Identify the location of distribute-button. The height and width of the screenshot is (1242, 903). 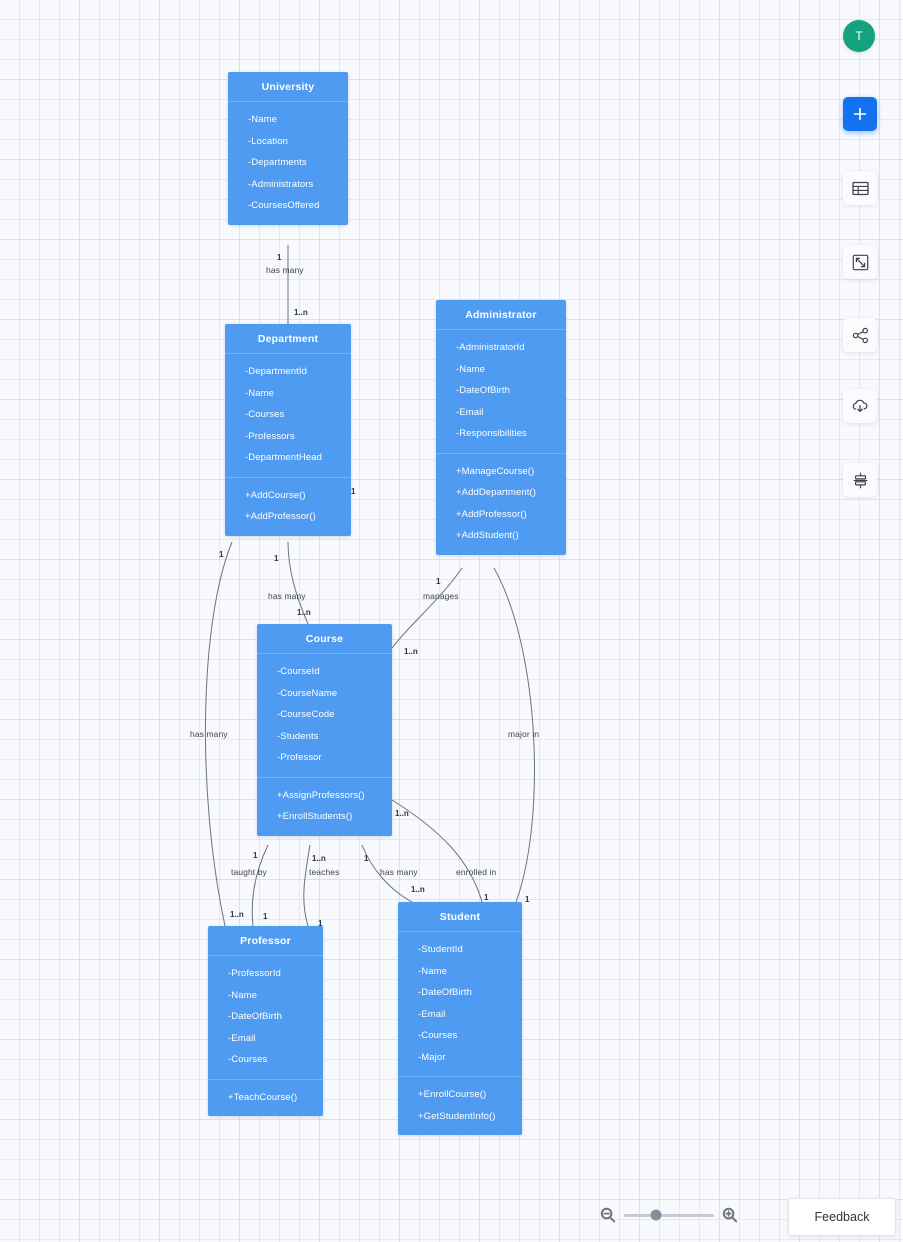
(860, 480).